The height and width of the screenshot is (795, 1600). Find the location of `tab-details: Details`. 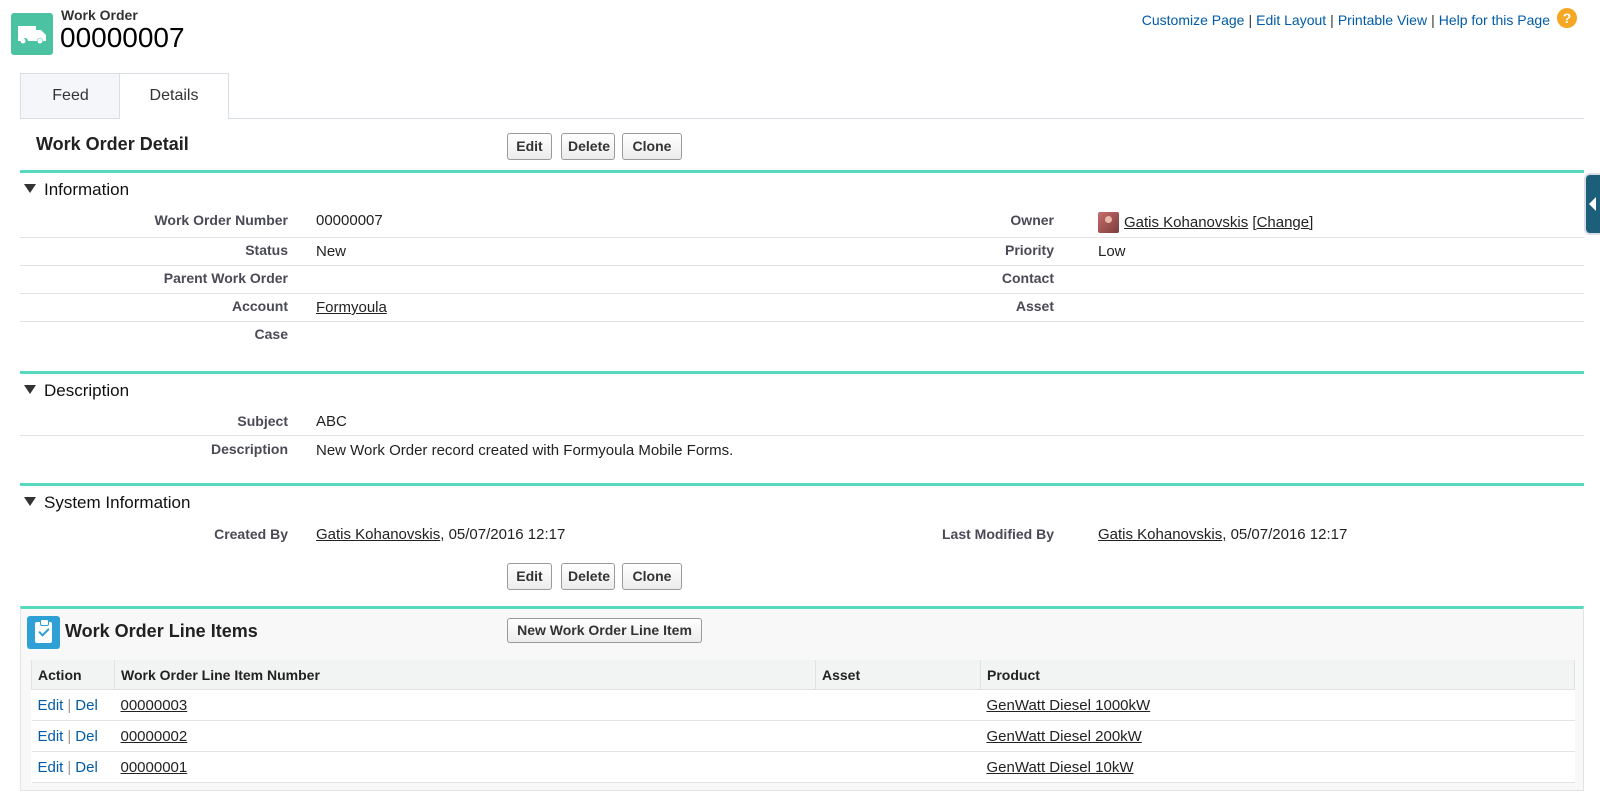

tab-details: Details is located at coordinates (174, 96).